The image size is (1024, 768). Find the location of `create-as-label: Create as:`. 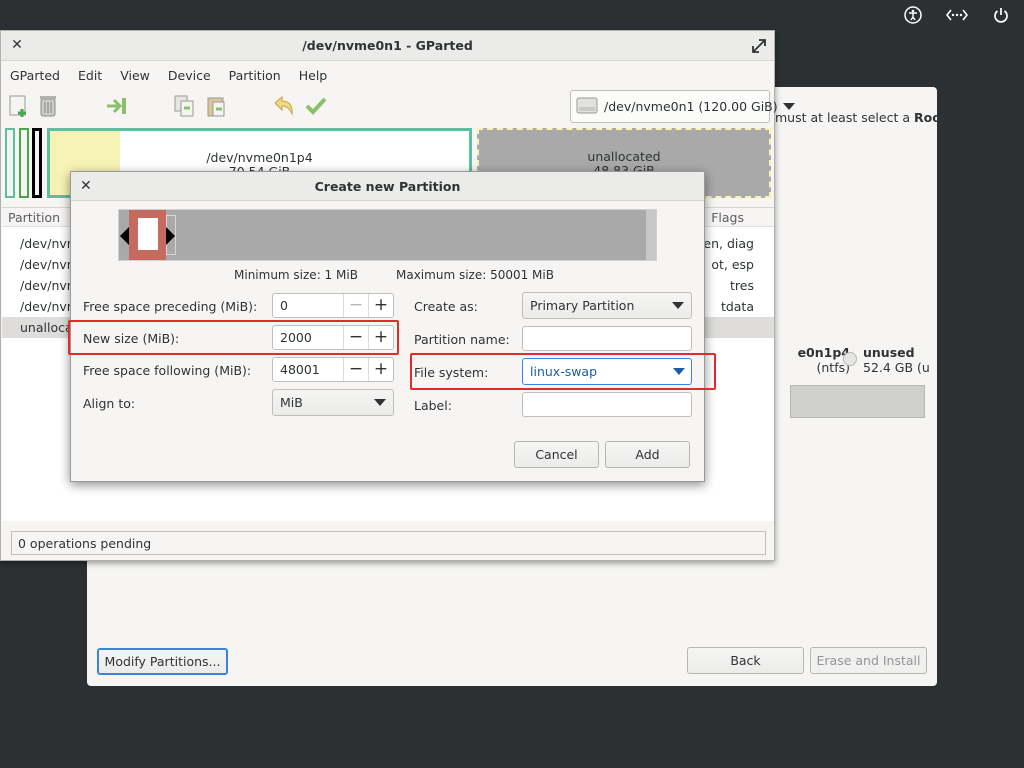

create-as-label: Create as: is located at coordinates (446, 306).